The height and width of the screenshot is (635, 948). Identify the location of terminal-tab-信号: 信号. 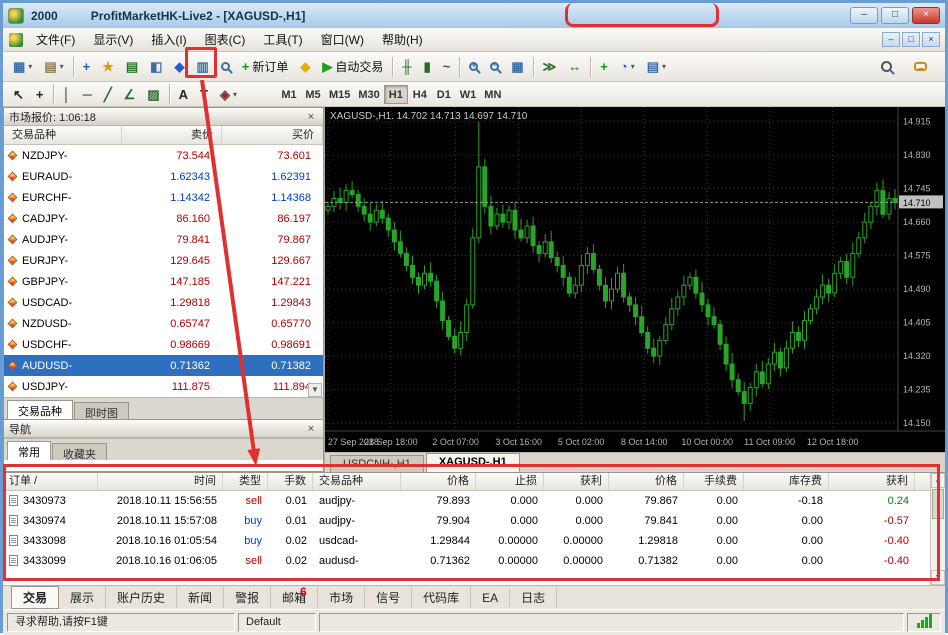
(389, 597).